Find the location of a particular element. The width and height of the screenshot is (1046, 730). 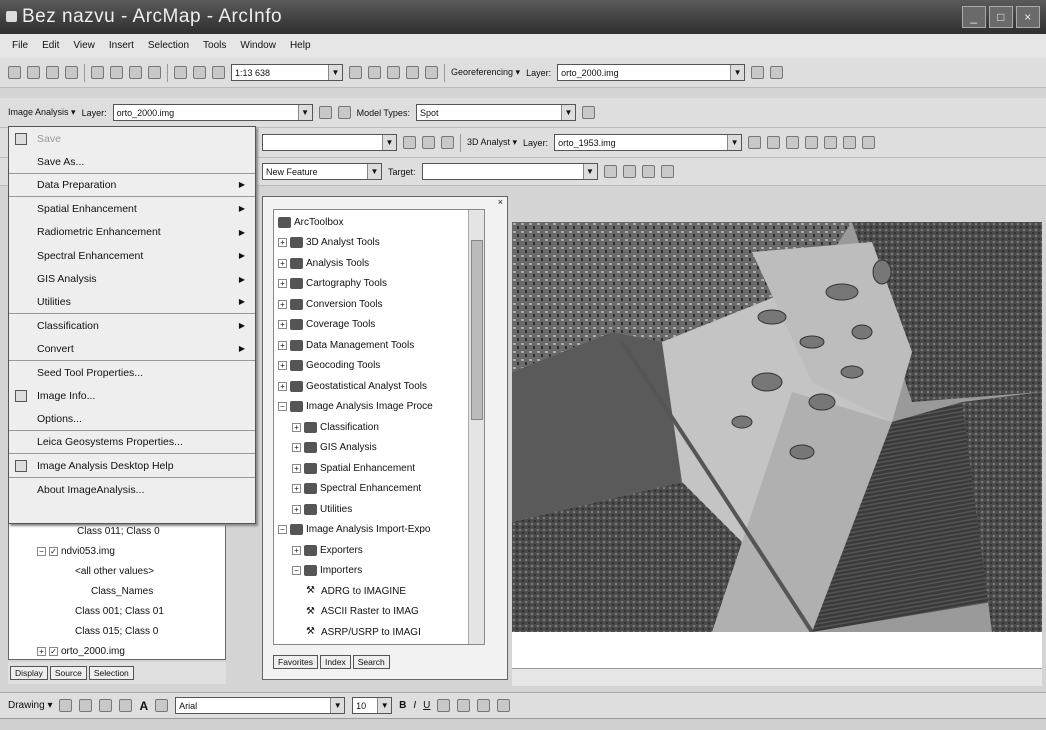

toolbox-item: ⚒ ASCII Raster to IMAG is located at coordinates (381, 612).